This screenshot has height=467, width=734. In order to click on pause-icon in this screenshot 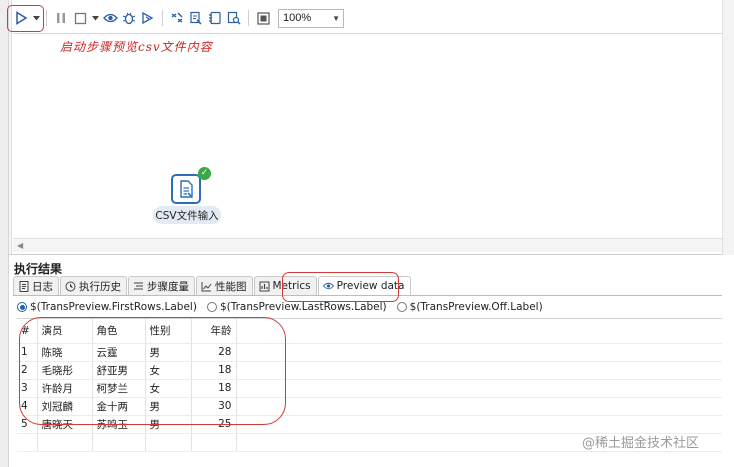, I will do `click(61, 18)`.